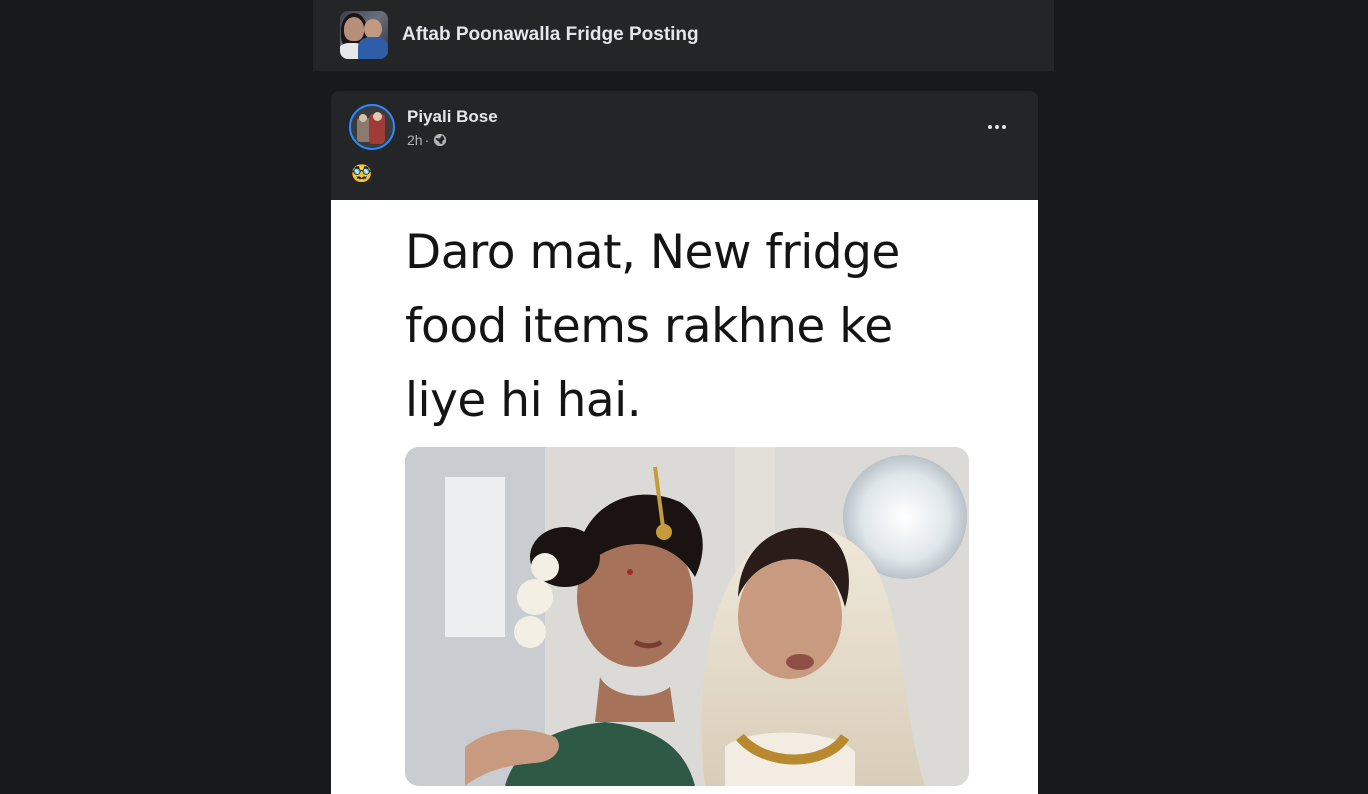  I want to click on group-header: Aftab Poonawalla Fridge Posting, so click(683, 35).